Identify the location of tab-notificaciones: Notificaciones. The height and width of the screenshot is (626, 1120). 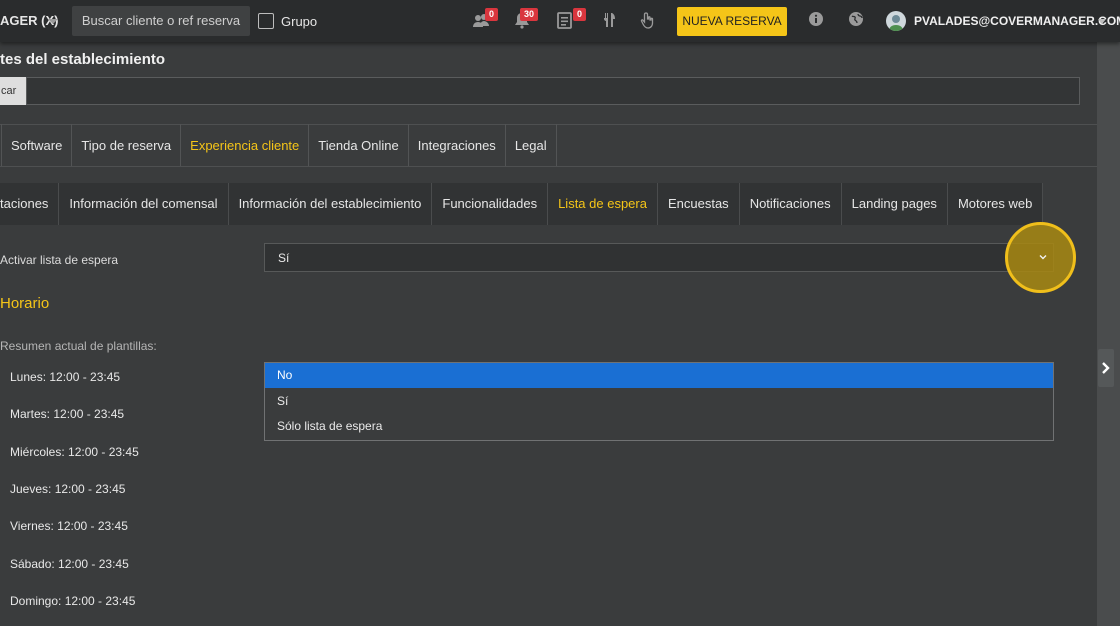
(791, 204).